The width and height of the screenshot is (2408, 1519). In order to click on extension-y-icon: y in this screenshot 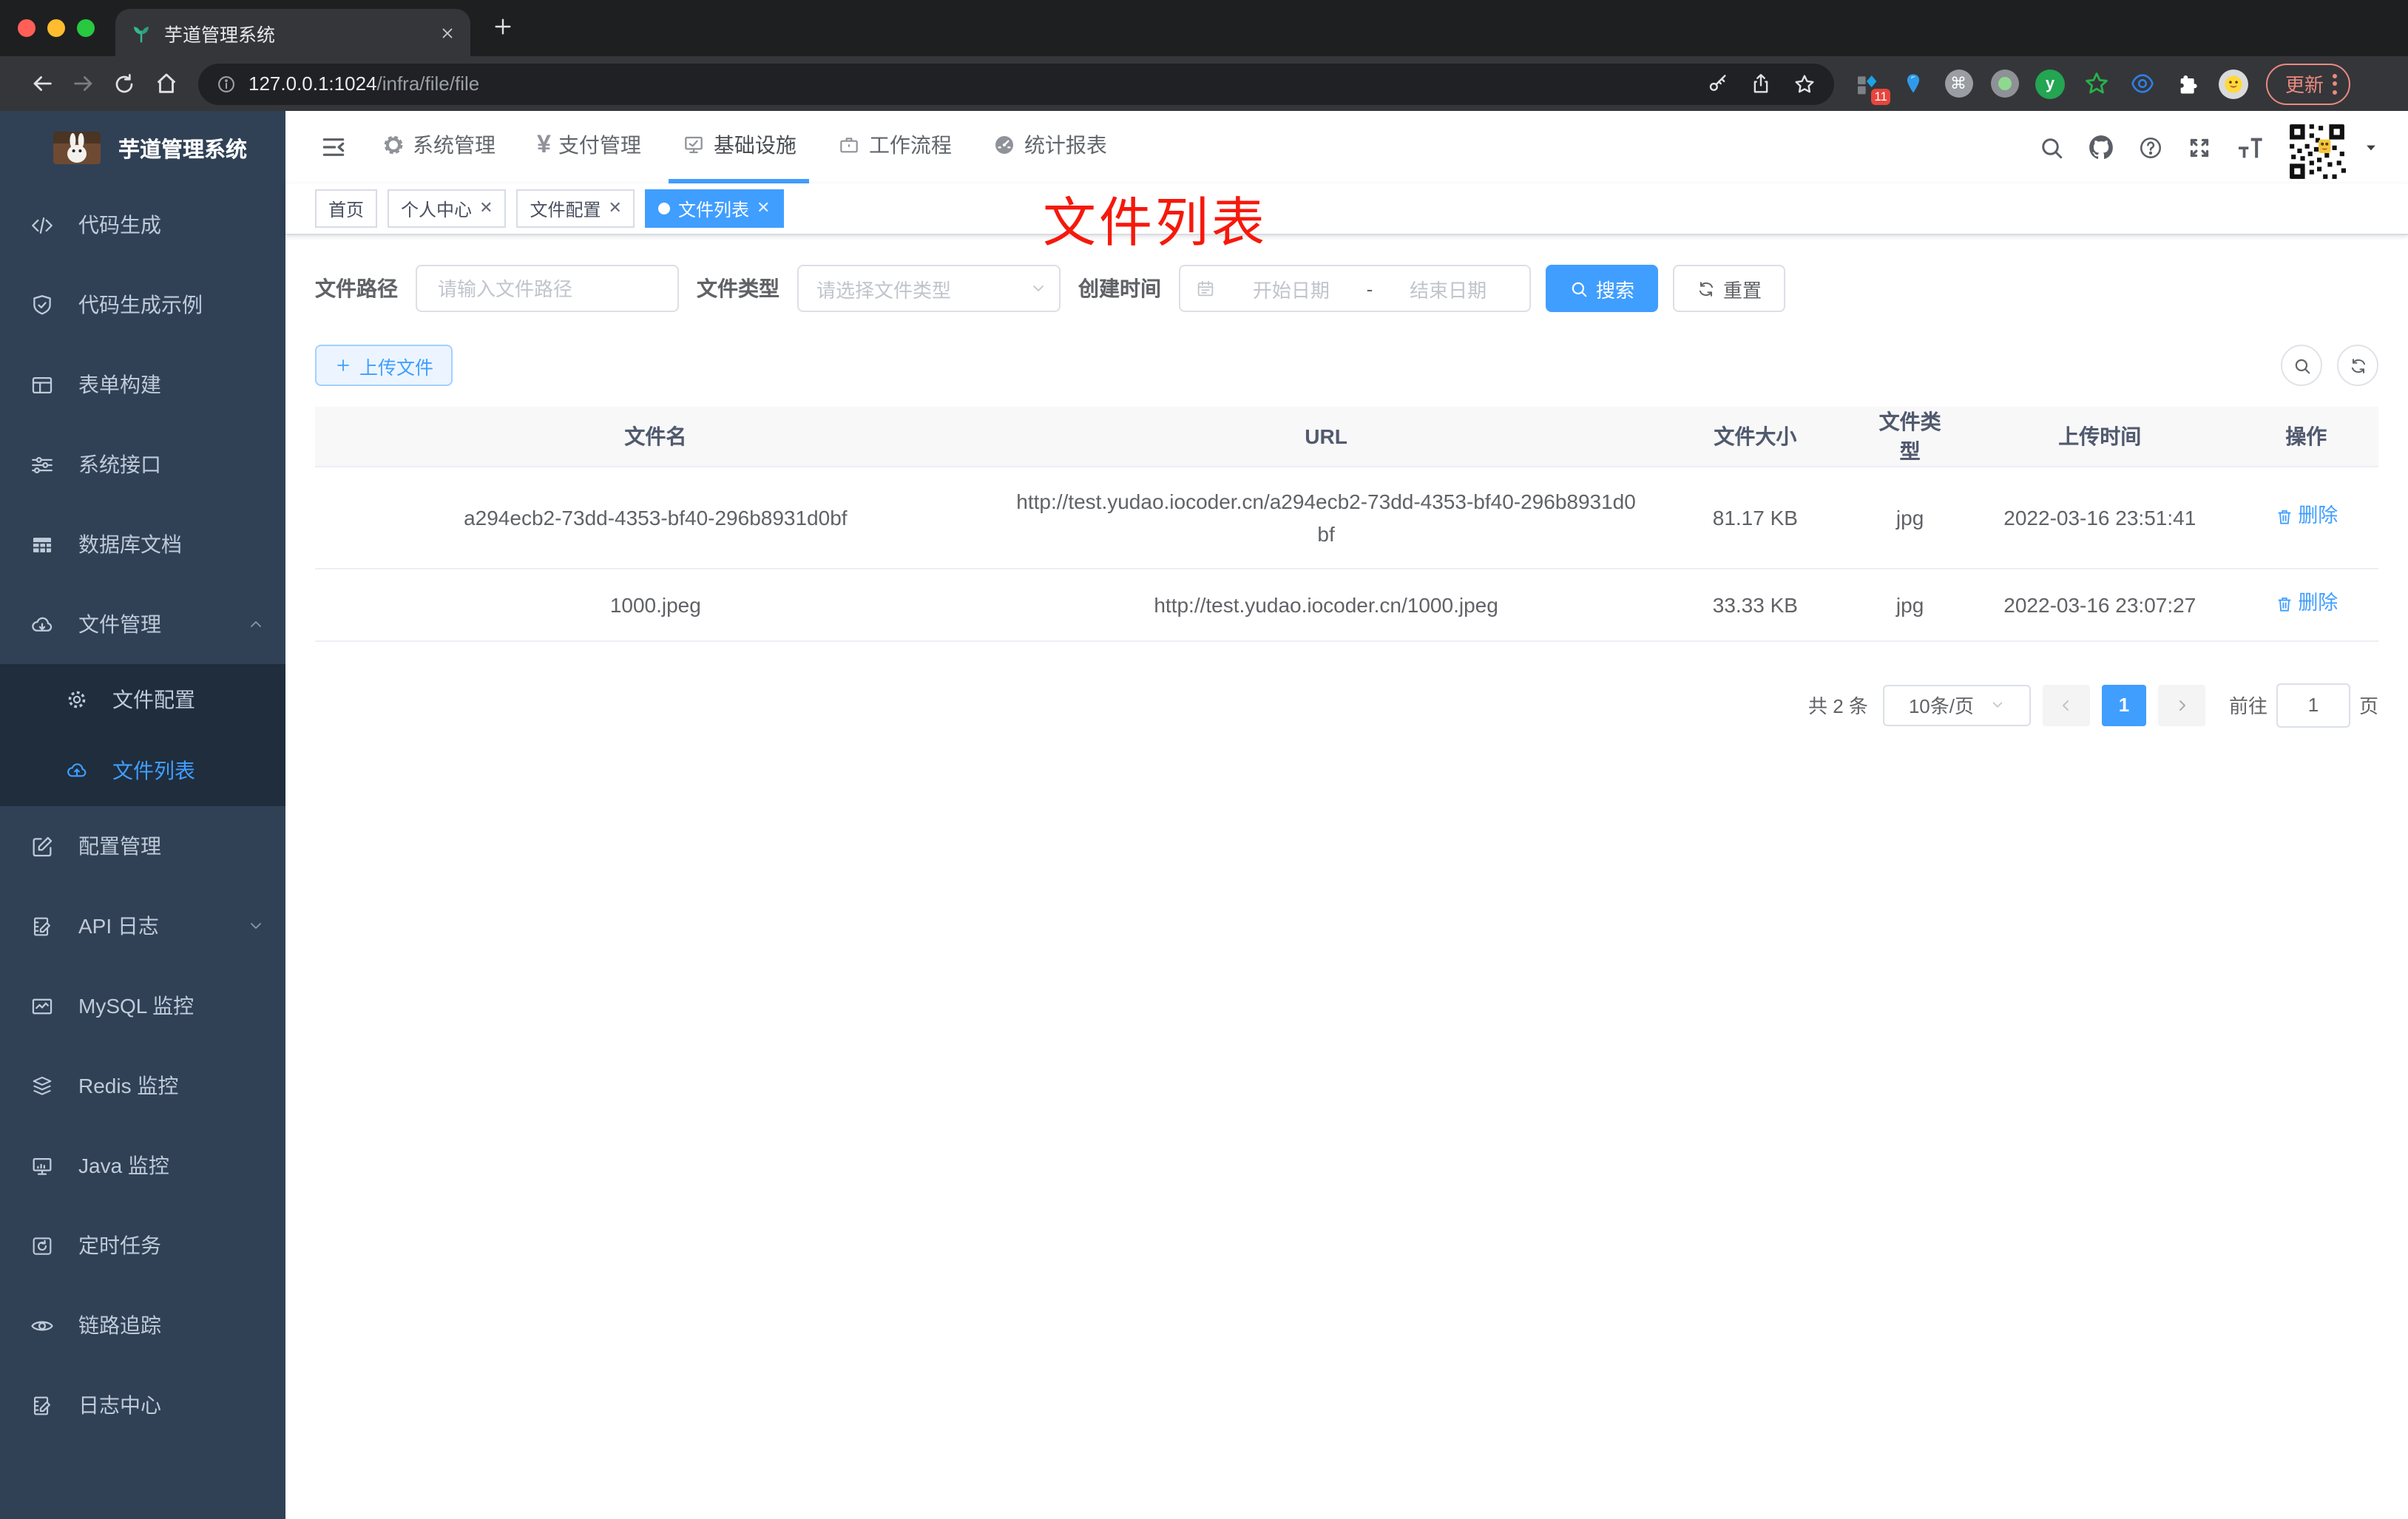, I will do `click(2050, 83)`.